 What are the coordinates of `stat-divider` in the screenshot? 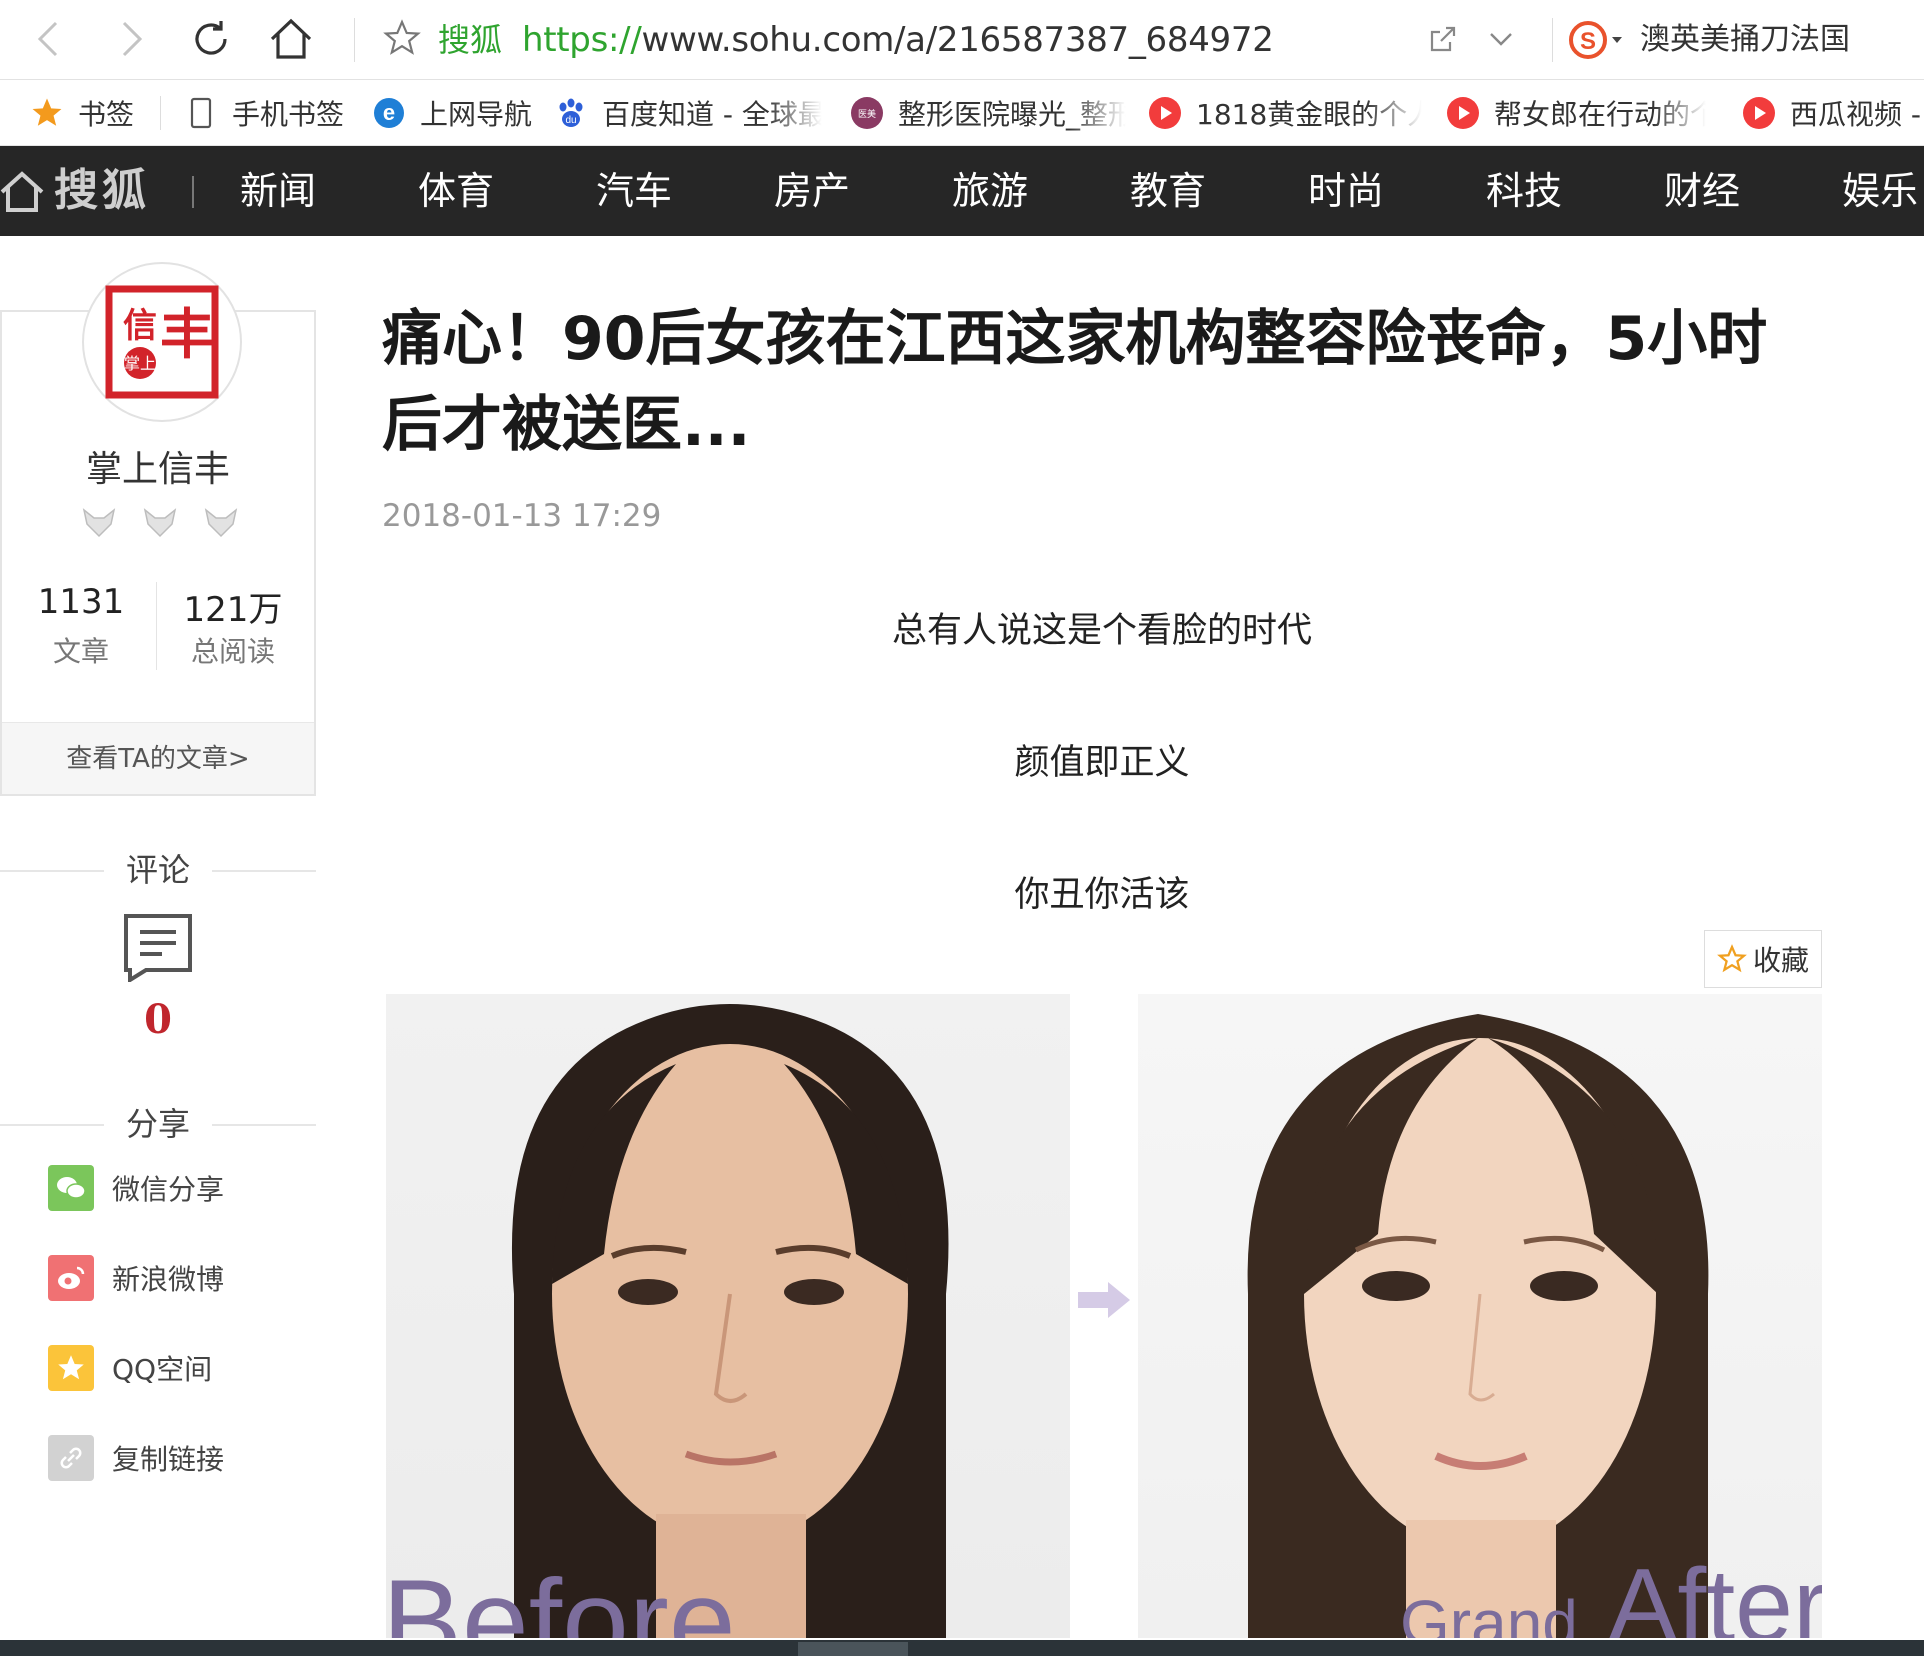 It's located at (156, 626).